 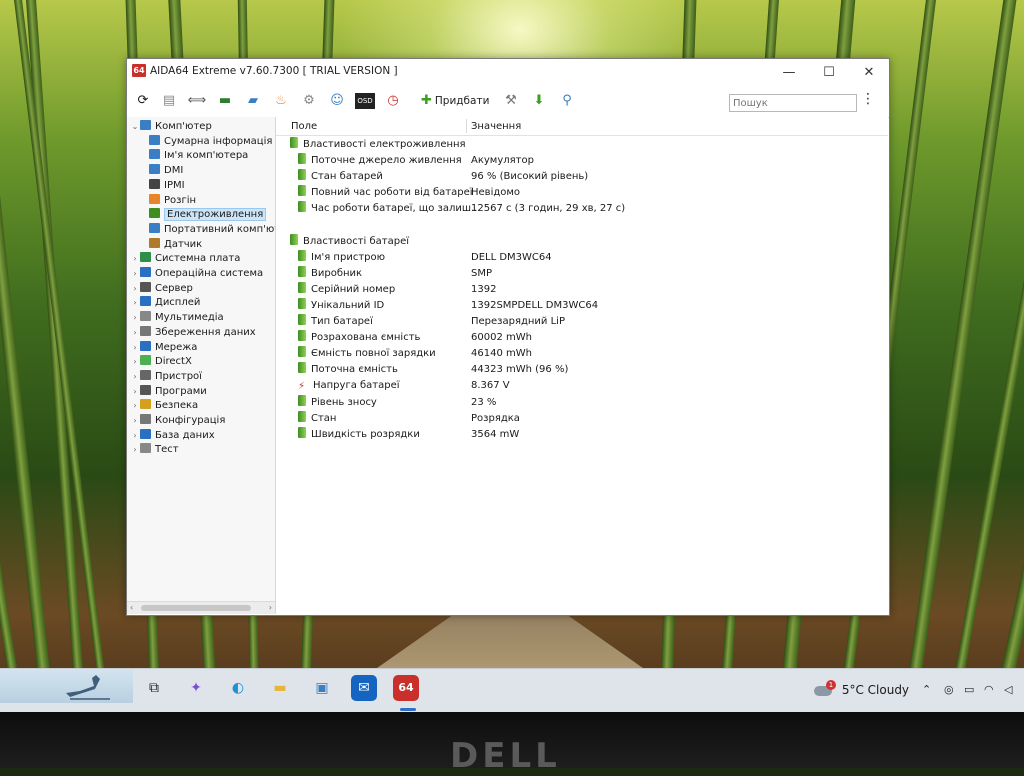 What do you see at coordinates (197, 101) in the screenshot?
I see `network-icon: ⟺` at bounding box center [197, 101].